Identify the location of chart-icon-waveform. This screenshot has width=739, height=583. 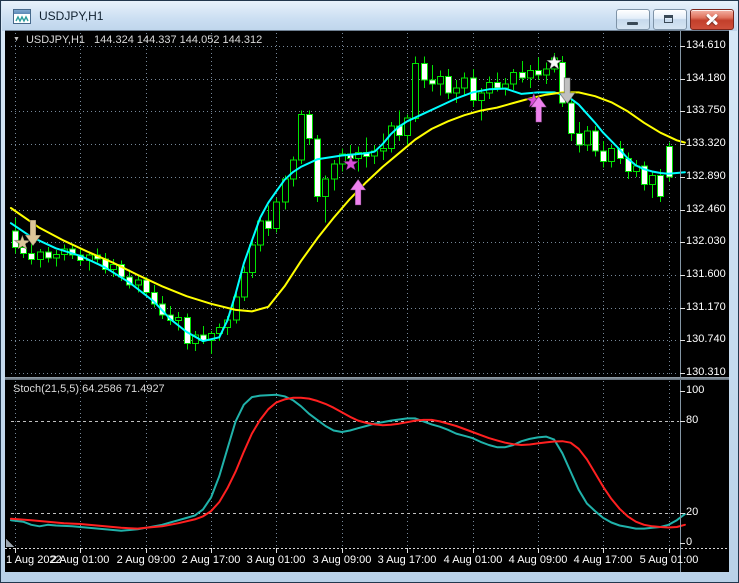
(22, 18).